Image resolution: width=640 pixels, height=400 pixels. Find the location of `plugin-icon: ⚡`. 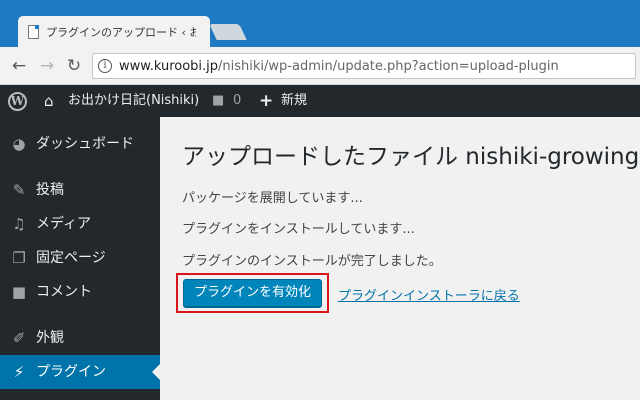

plugin-icon: ⚡ is located at coordinates (19, 372).